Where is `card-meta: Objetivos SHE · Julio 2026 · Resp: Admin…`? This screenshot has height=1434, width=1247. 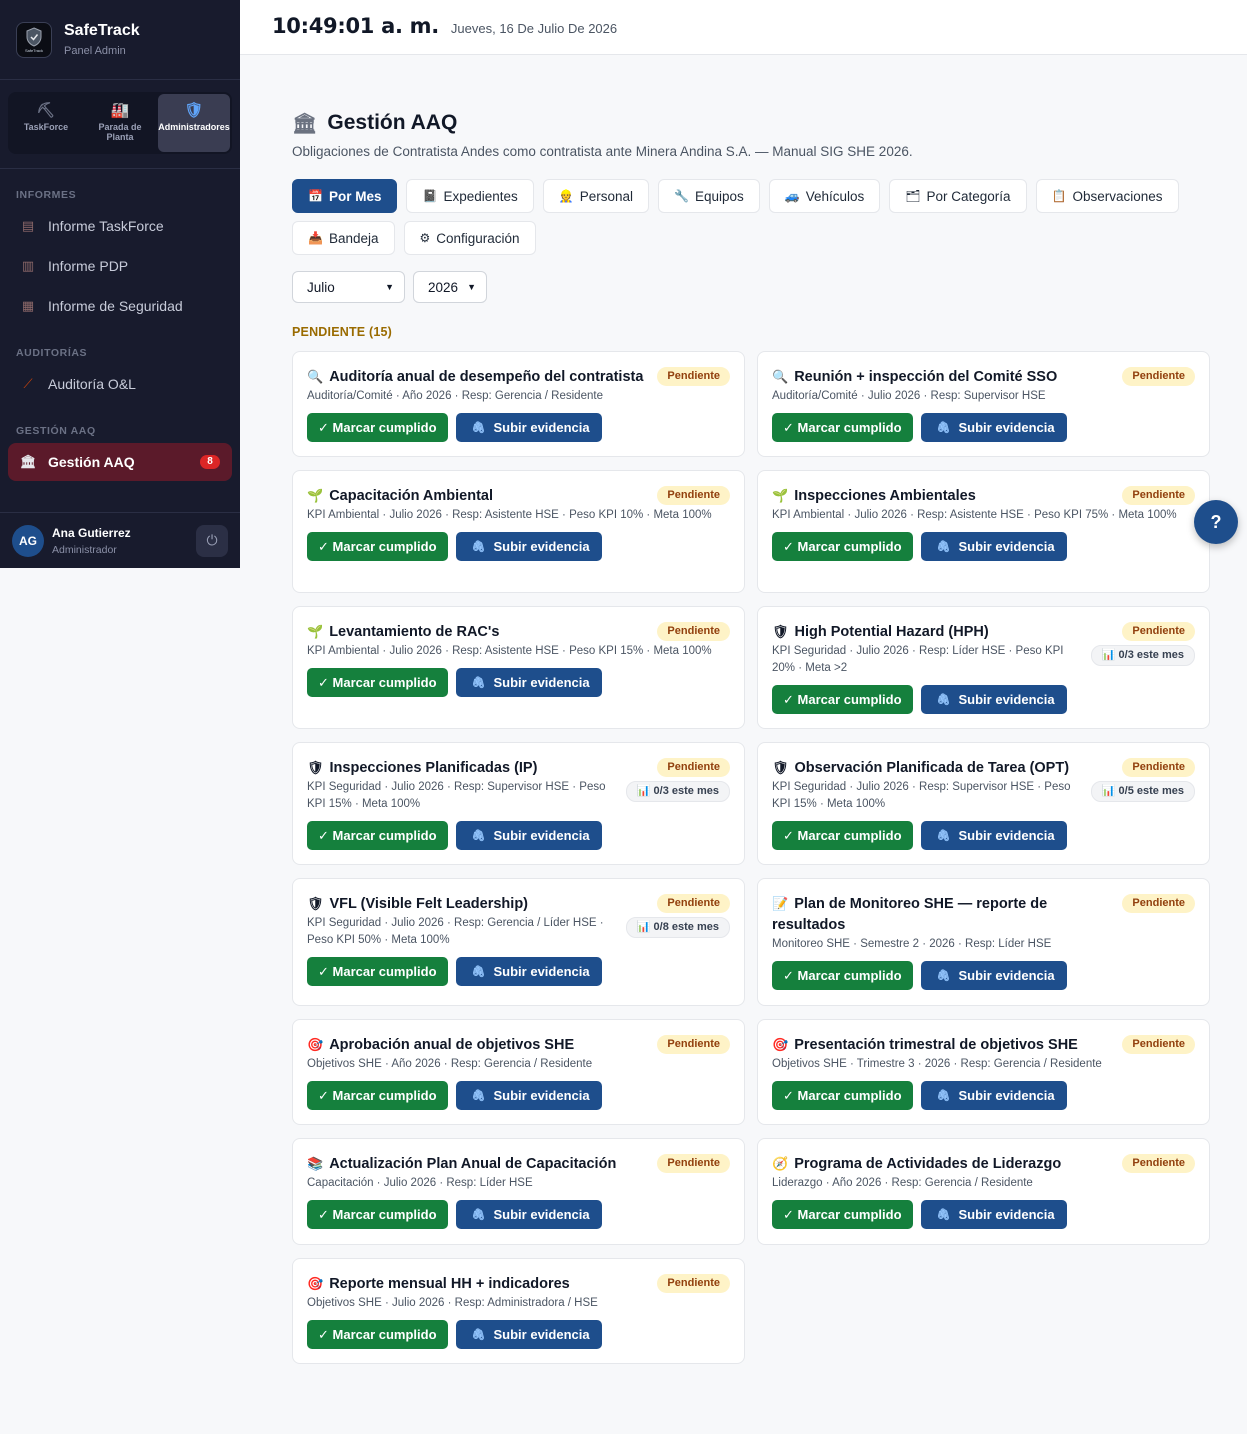 card-meta: Objetivos SHE · Julio 2026 · Resp: Admin… is located at coordinates (452, 1303).